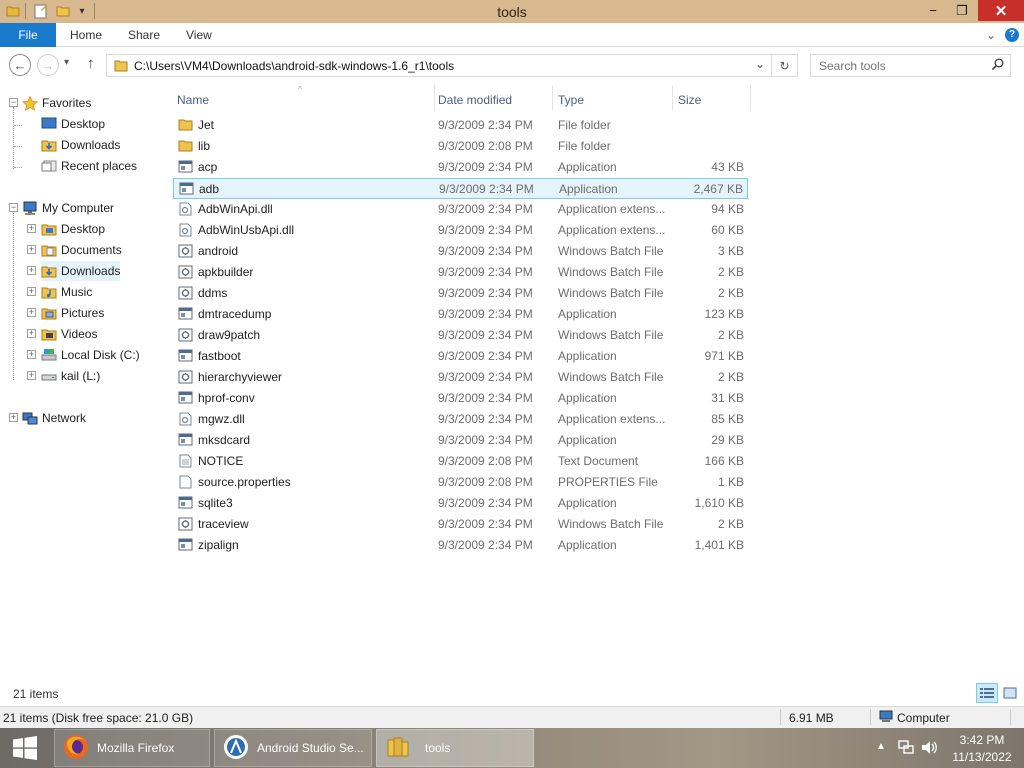 This screenshot has height=768, width=1024. What do you see at coordinates (987, 693) in the screenshot?
I see `details-view-icon` at bounding box center [987, 693].